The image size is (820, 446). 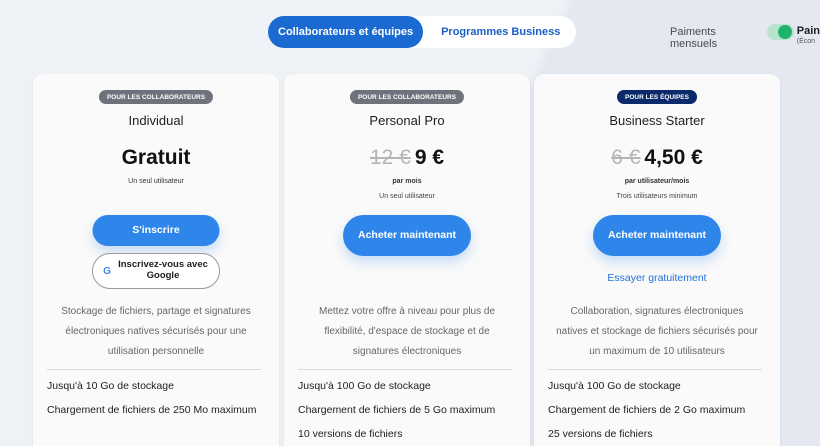 I want to click on tab-collaborators-teams: Collaborateurs et équipes, so click(x=346, y=32).